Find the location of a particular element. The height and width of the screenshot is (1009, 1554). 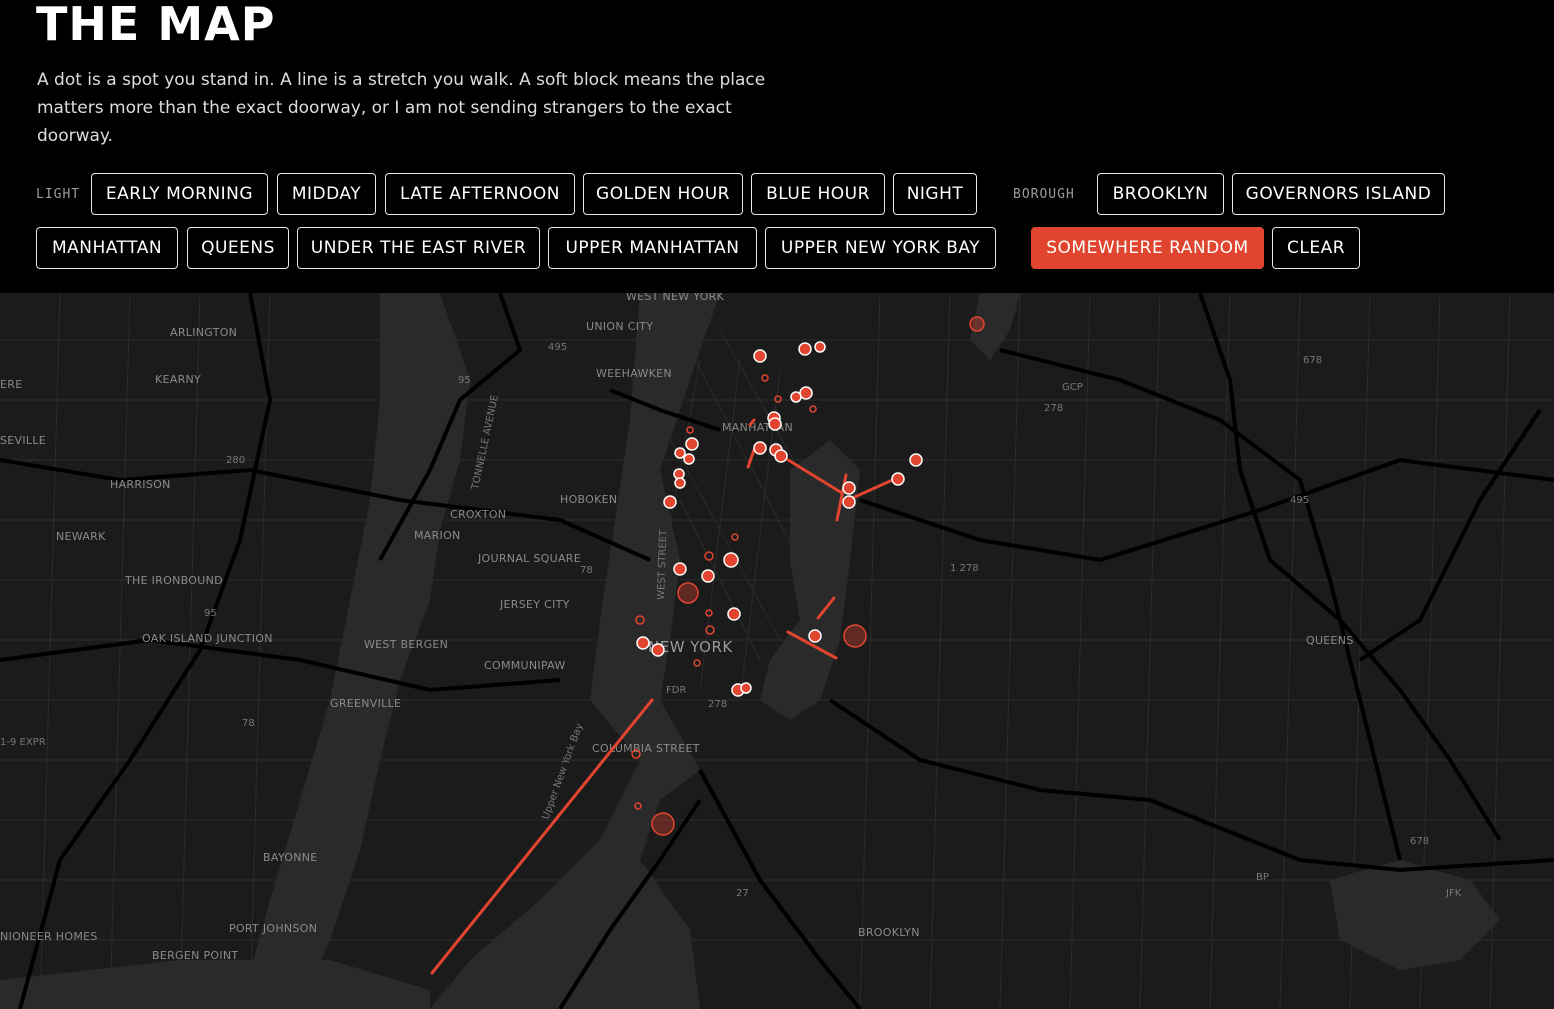

place-label: NIONEER HOMES is located at coordinates (49, 936).